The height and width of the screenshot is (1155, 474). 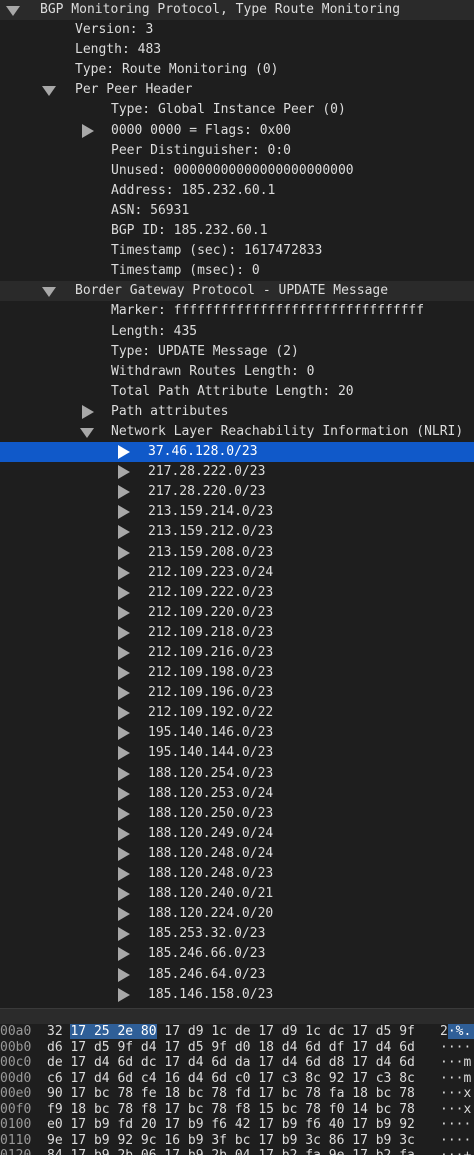 What do you see at coordinates (237, 70) in the screenshot?
I see `tree-row: Type: Route Monitoring (0)` at bounding box center [237, 70].